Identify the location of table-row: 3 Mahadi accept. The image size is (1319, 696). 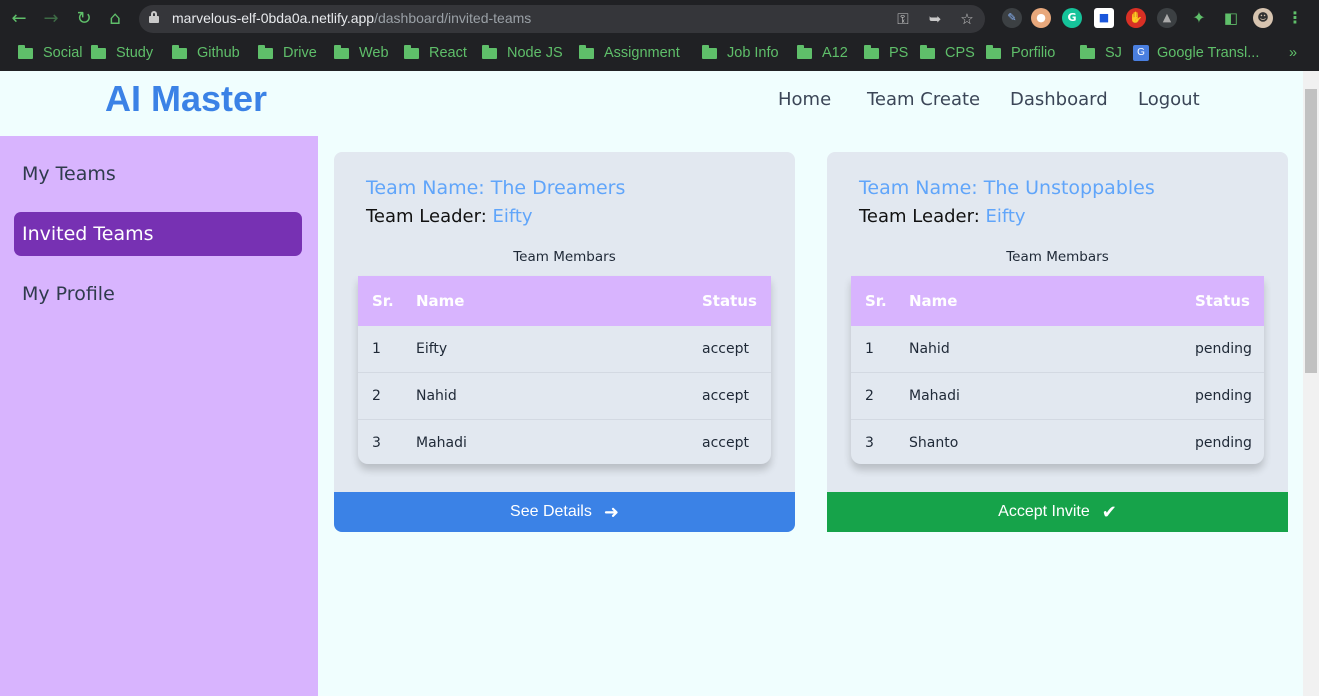
(564, 442).